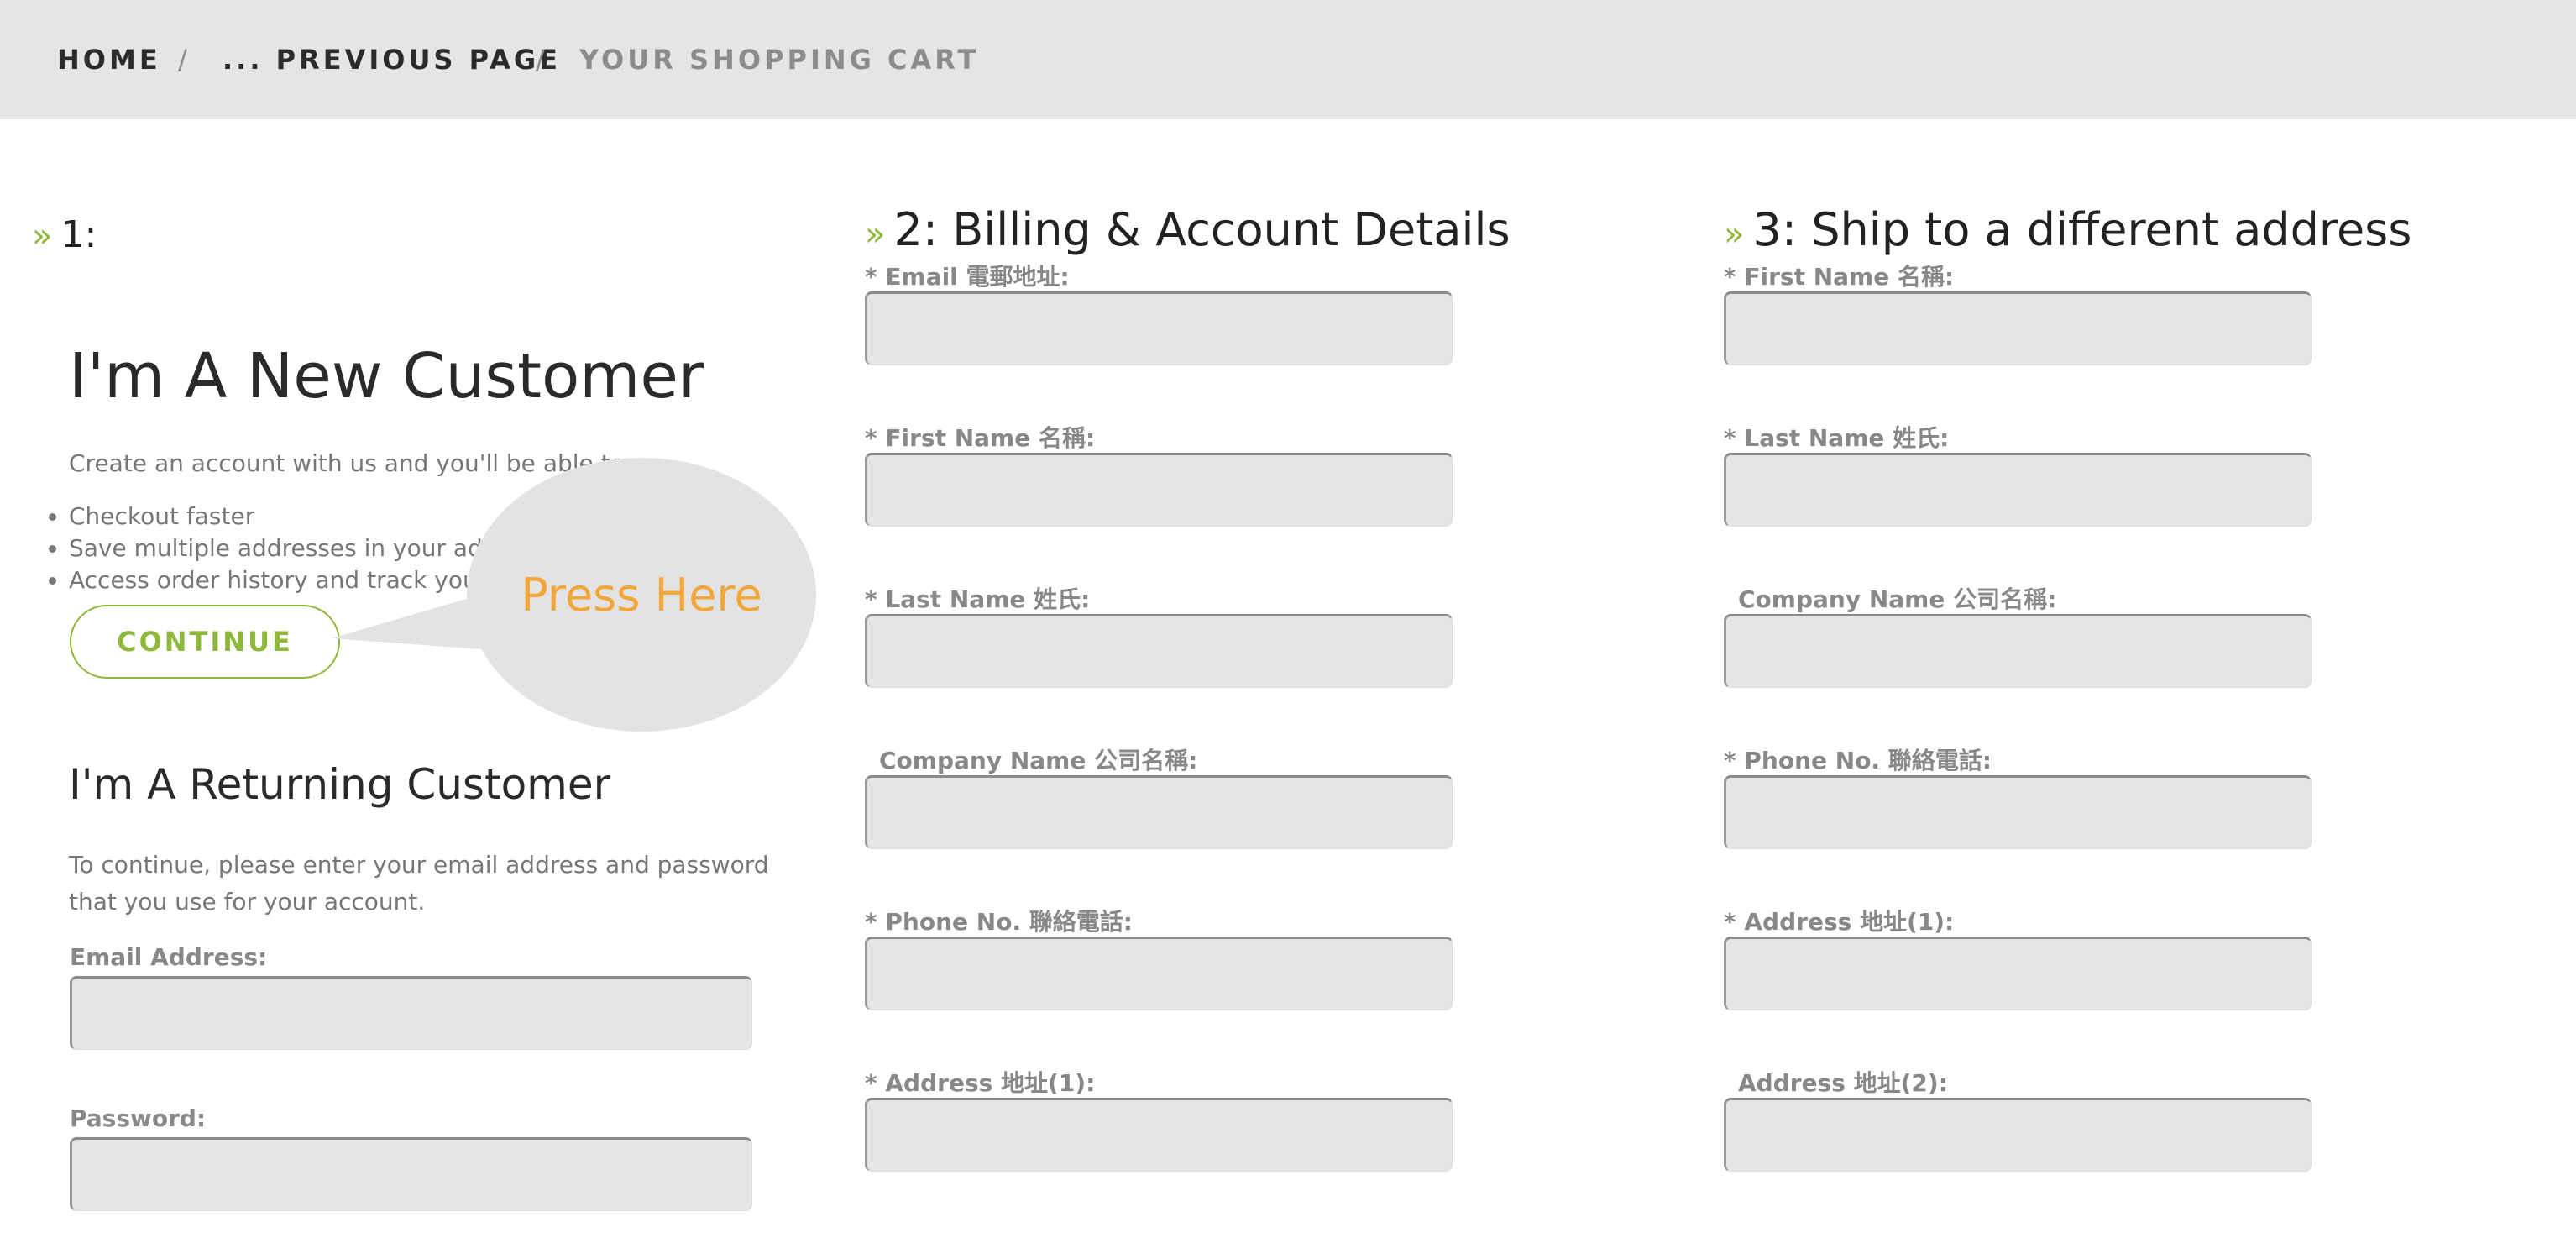  Describe the element at coordinates (1159, 1135) in the screenshot. I see `billing-address1-input` at that location.